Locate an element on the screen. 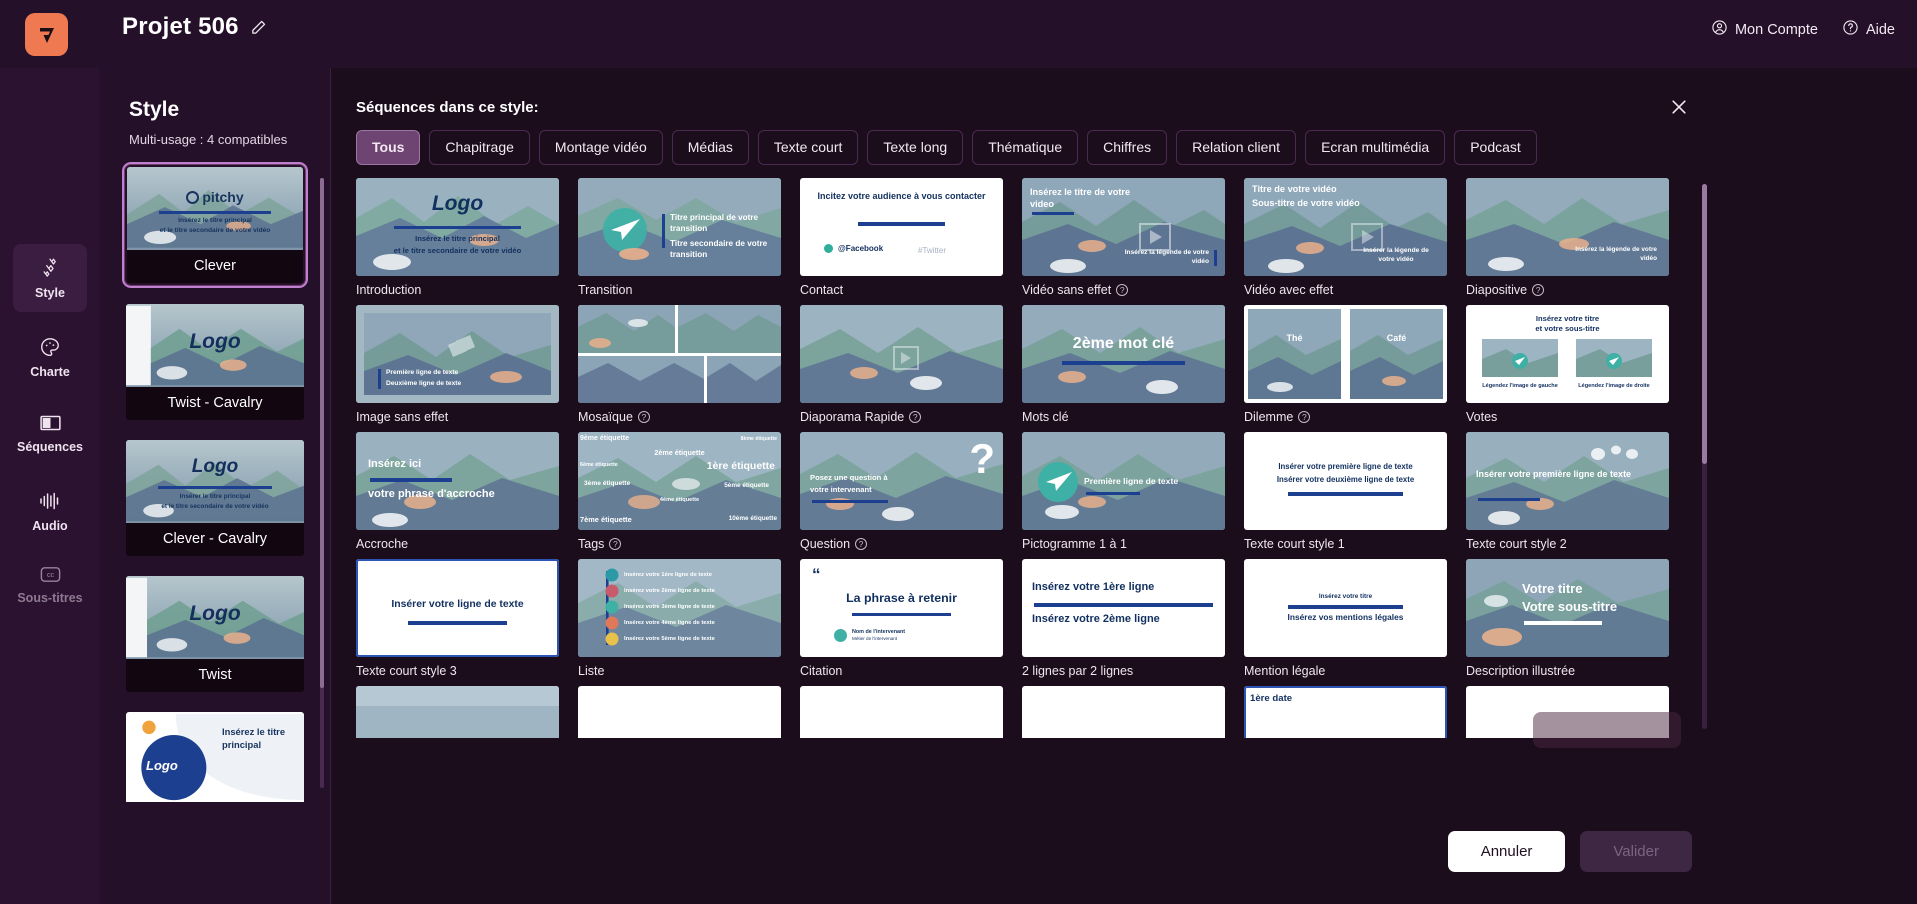 Image resolution: width=1917 pixels, height=904 pixels. tab-texte-court: Texte court is located at coordinates (808, 147).